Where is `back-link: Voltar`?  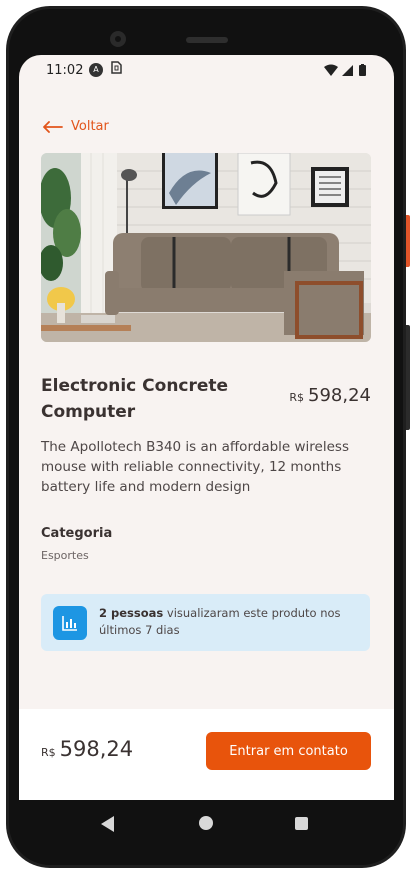
back-link: Voltar is located at coordinates (76, 126).